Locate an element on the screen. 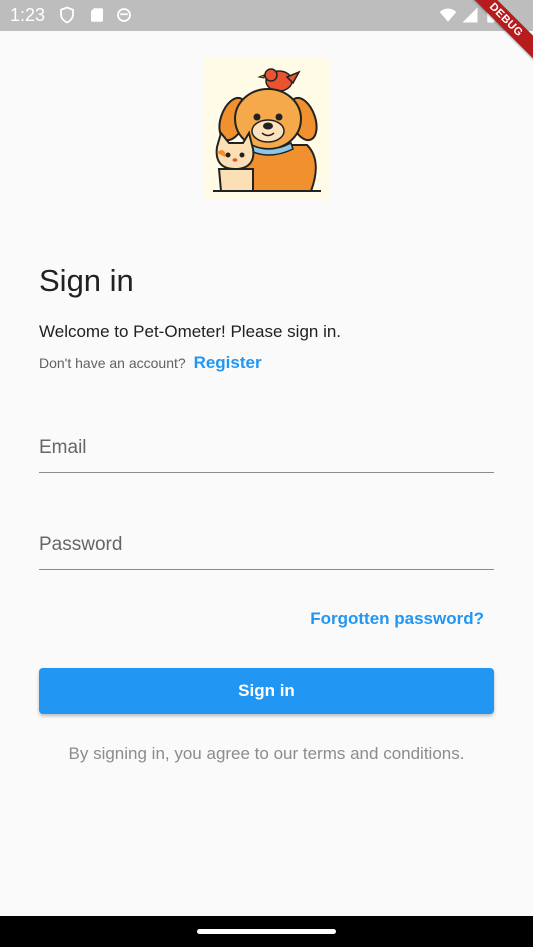 This screenshot has height=947, width=533. sign-in-button: Sign in is located at coordinates (266, 691).